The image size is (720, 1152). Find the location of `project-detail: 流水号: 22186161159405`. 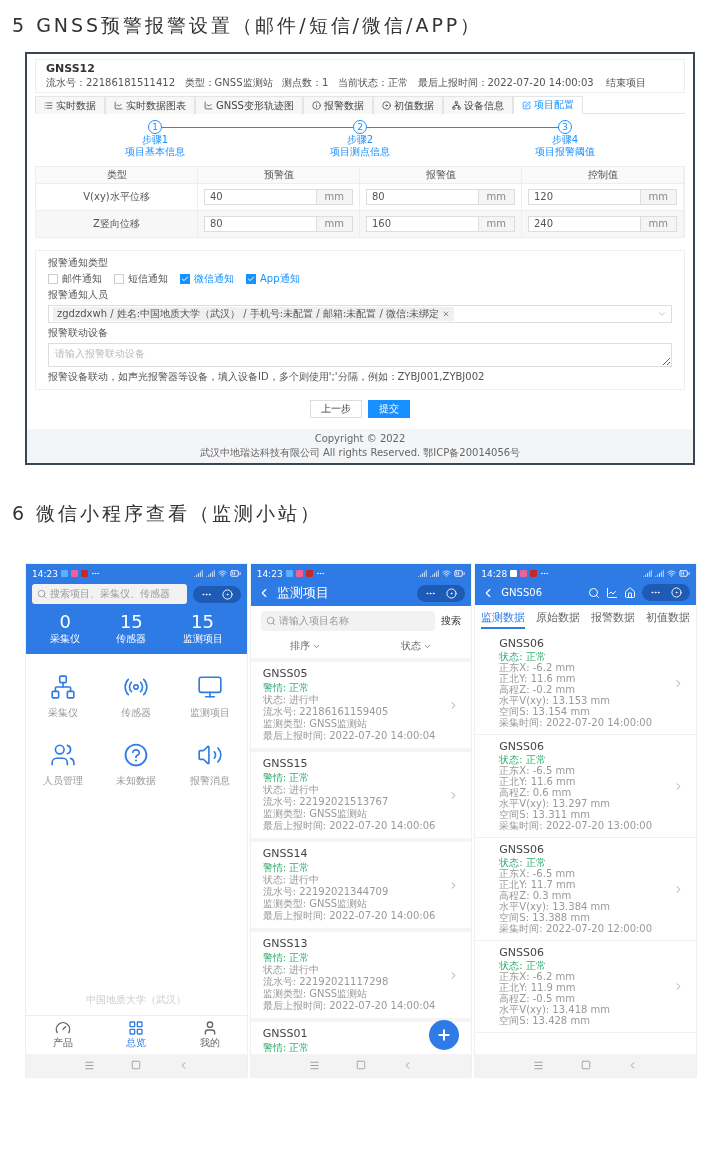

project-detail: 流水号: 22186161159405 is located at coordinates (325, 712).